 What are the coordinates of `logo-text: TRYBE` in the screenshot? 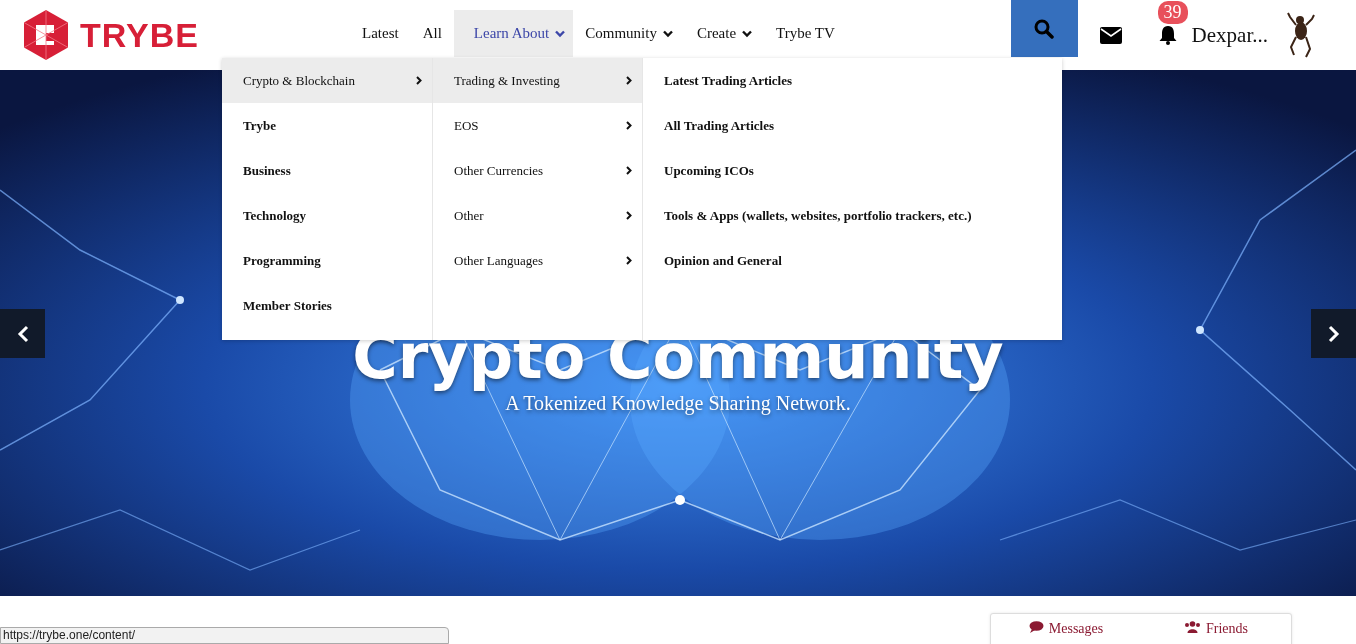 It's located at (139, 35).